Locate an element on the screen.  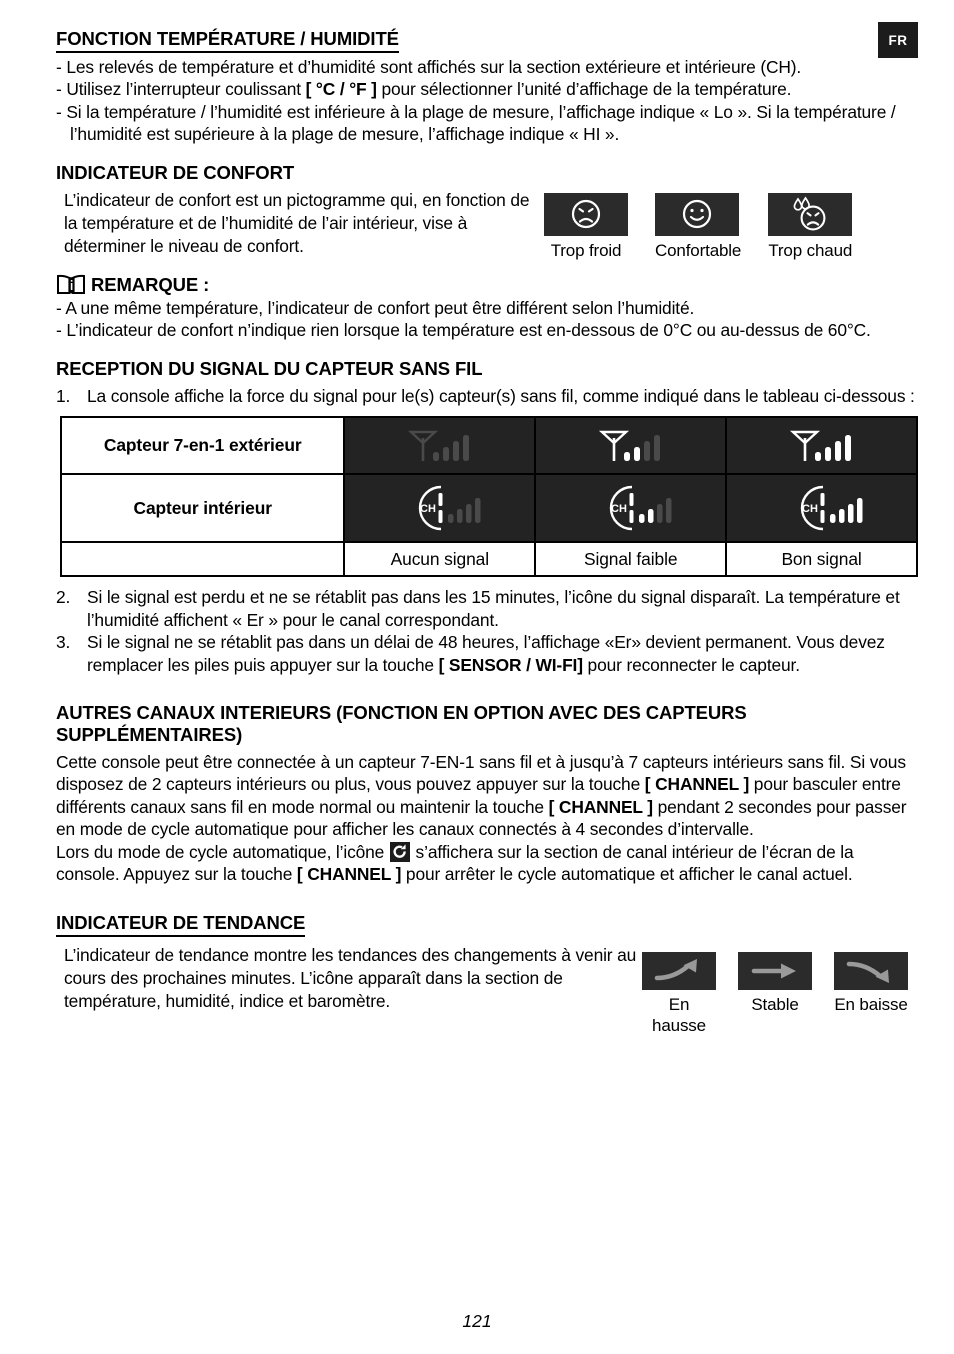
signal-cell-outdoor-weak is located at coordinates (631, 446).